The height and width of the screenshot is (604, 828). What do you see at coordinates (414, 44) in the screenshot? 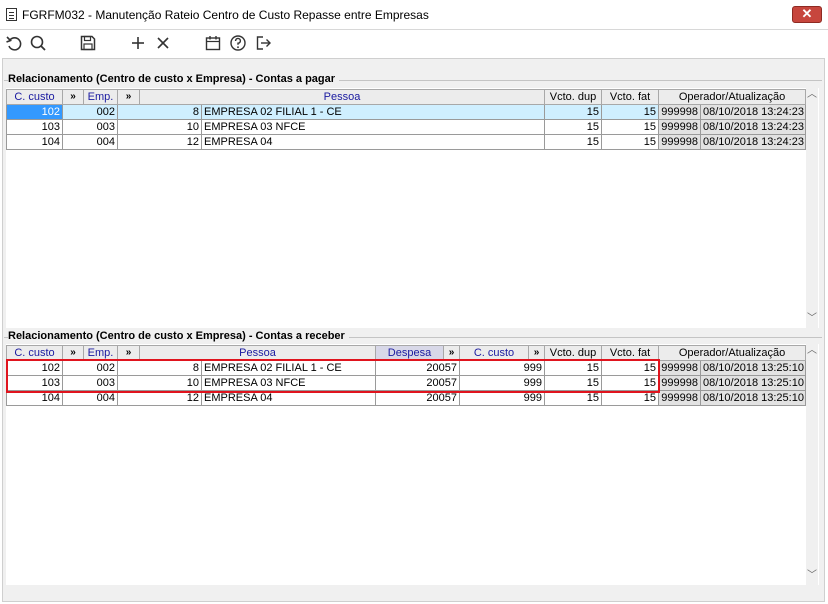
I see `toolbar` at bounding box center [414, 44].